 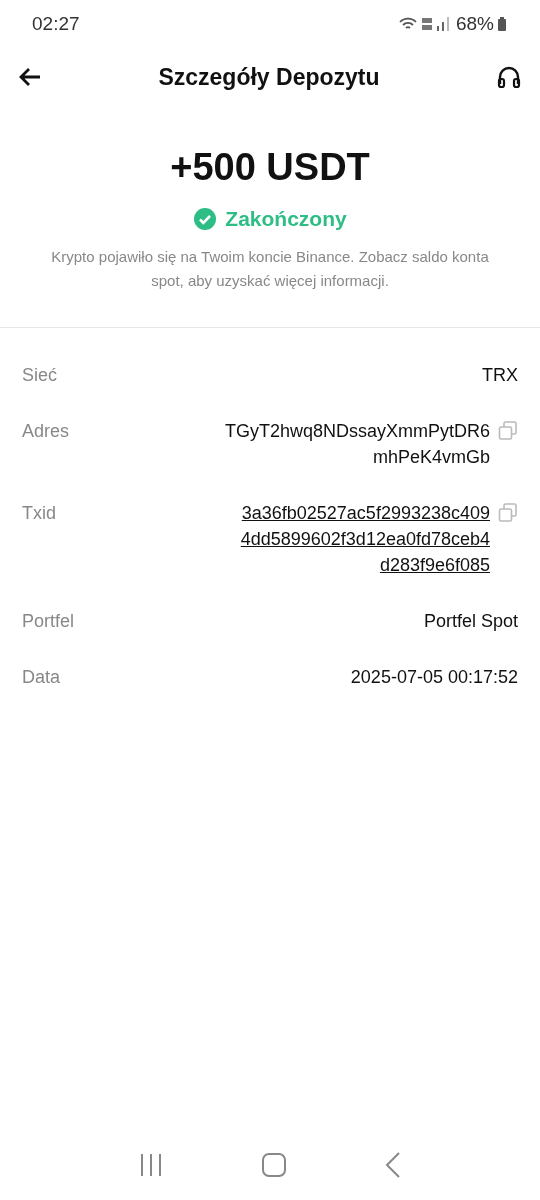 What do you see at coordinates (357, 444) in the screenshot?
I see `detail-value: TGyT2hwq8NDssayXmmPytDR6 mhPeK4vmGb` at bounding box center [357, 444].